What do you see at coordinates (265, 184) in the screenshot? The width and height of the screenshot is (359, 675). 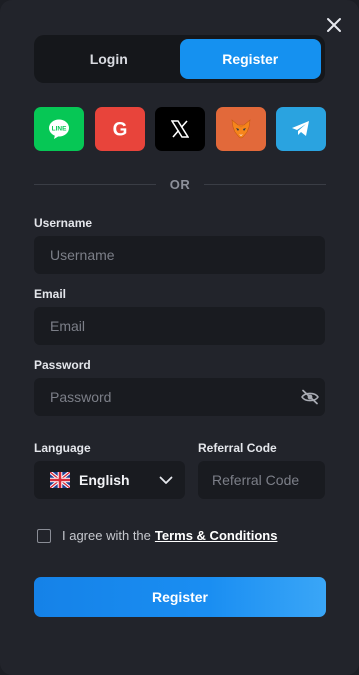 I see `divider-line-right` at bounding box center [265, 184].